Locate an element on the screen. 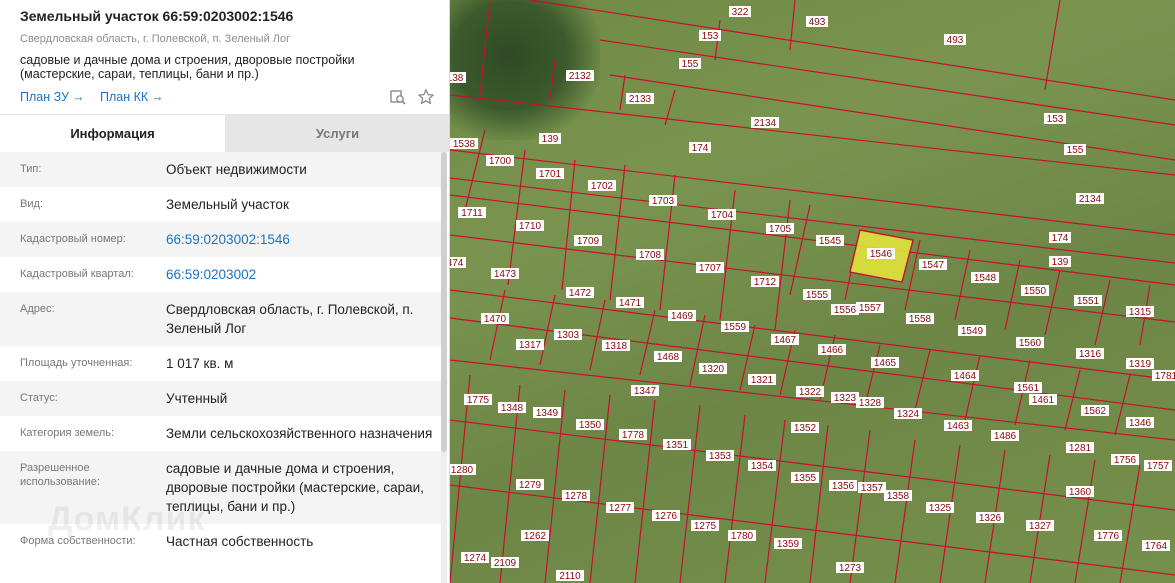  parcel-number: 2132 is located at coordinates (580, 76).